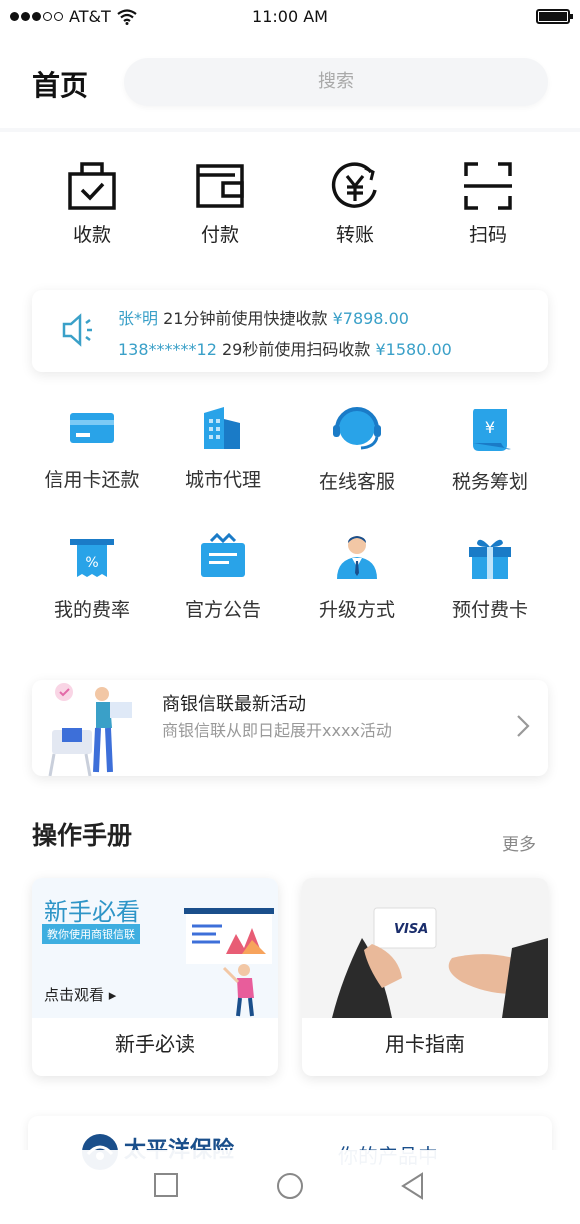 The width and height of the screenshot is (580, 1224). I want to click on notice-line: 张*明 21分钟前使用快捷收款 ¥7898.00, so click(263, 317).